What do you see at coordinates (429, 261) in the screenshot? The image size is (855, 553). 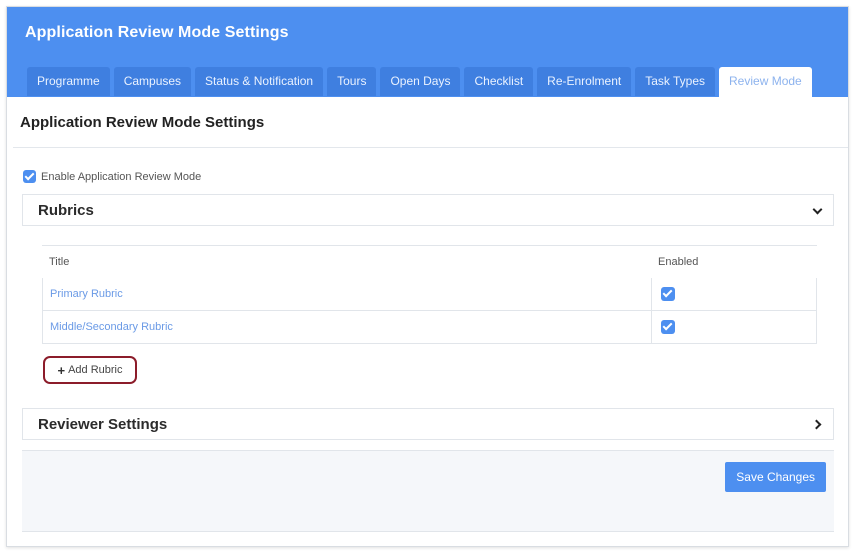 I see `table-header: Title Enabled` at bounding box center [429, 261].